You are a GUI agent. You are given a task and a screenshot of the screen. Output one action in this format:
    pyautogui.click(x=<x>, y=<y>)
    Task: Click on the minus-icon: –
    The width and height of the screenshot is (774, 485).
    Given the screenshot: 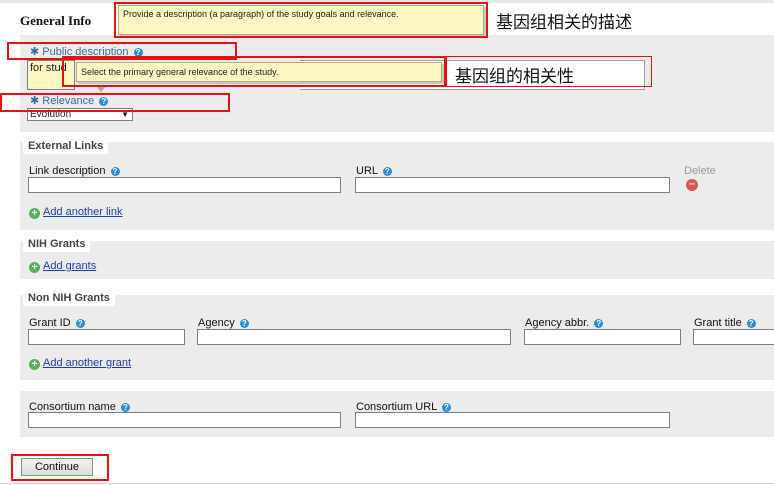 What is the action you would take?
    pyautogui.click(x=692, y=185)
    